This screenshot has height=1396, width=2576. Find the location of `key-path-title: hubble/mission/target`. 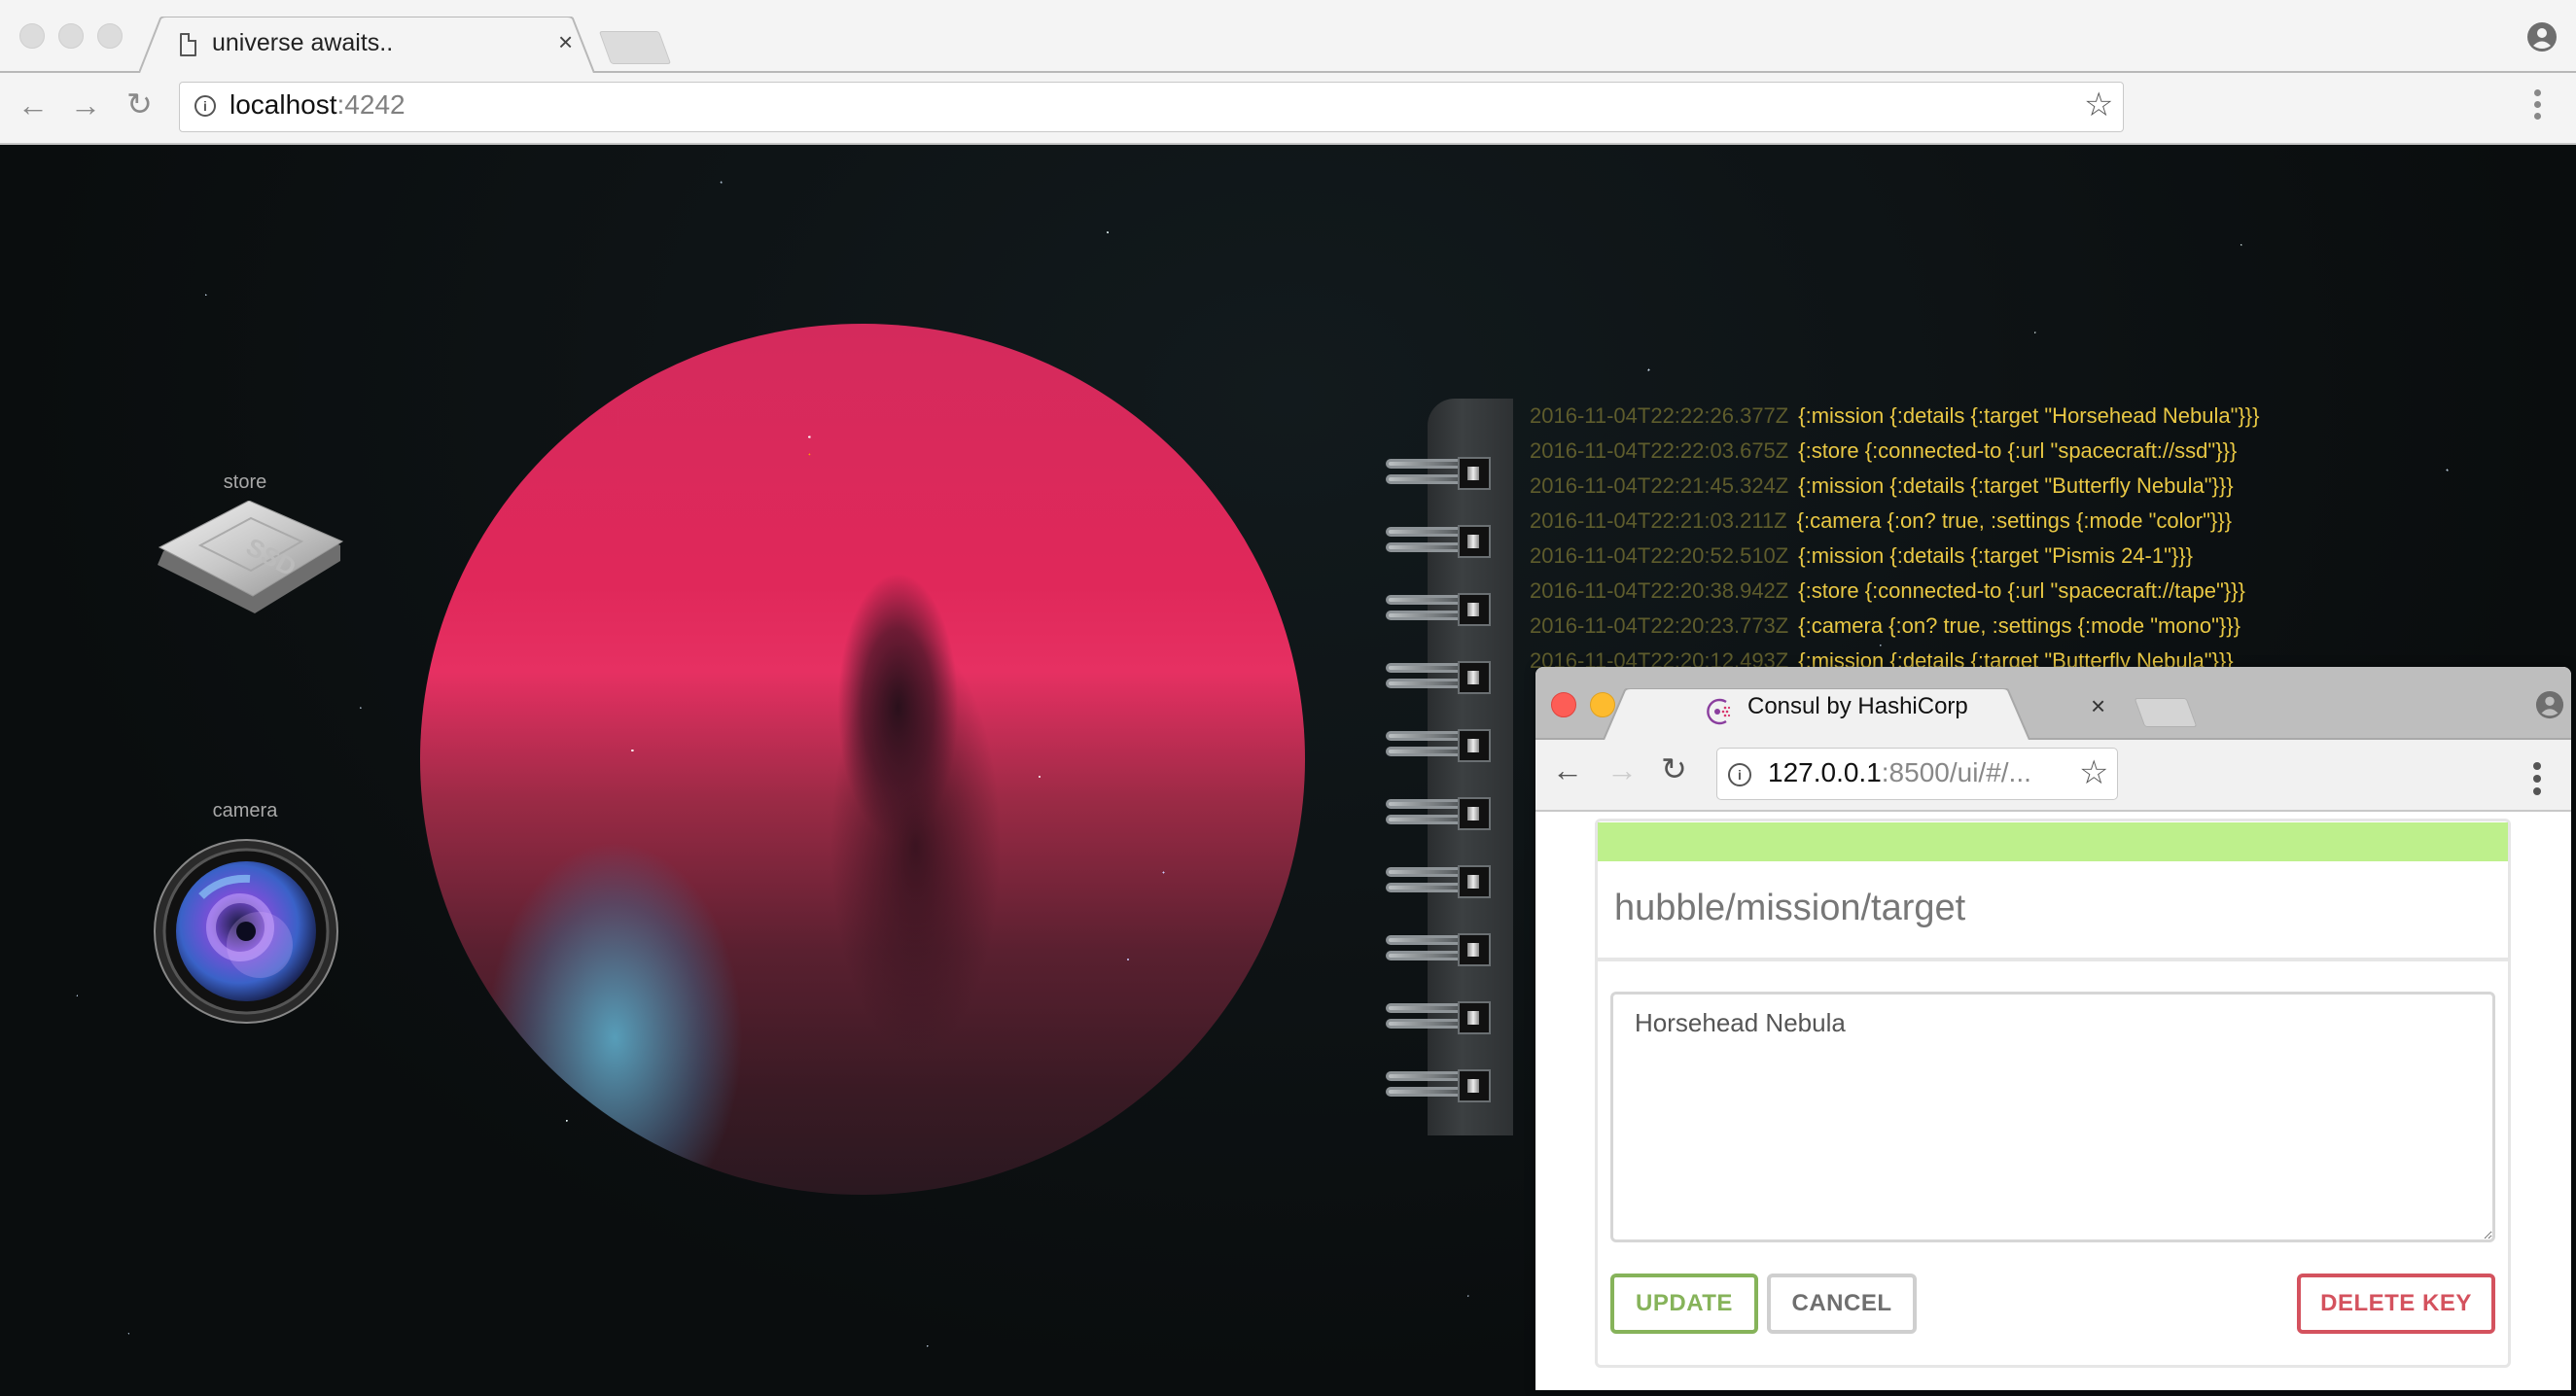

key-path-title: hubble/mission/target is located at coordinates (1790, 908).